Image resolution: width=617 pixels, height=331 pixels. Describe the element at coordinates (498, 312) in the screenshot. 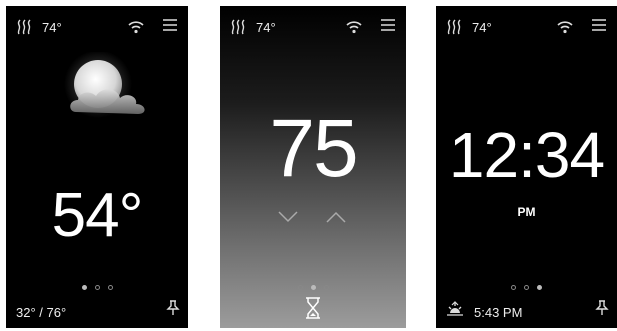

I see `sunset-time: 5:43 PM` at that location.